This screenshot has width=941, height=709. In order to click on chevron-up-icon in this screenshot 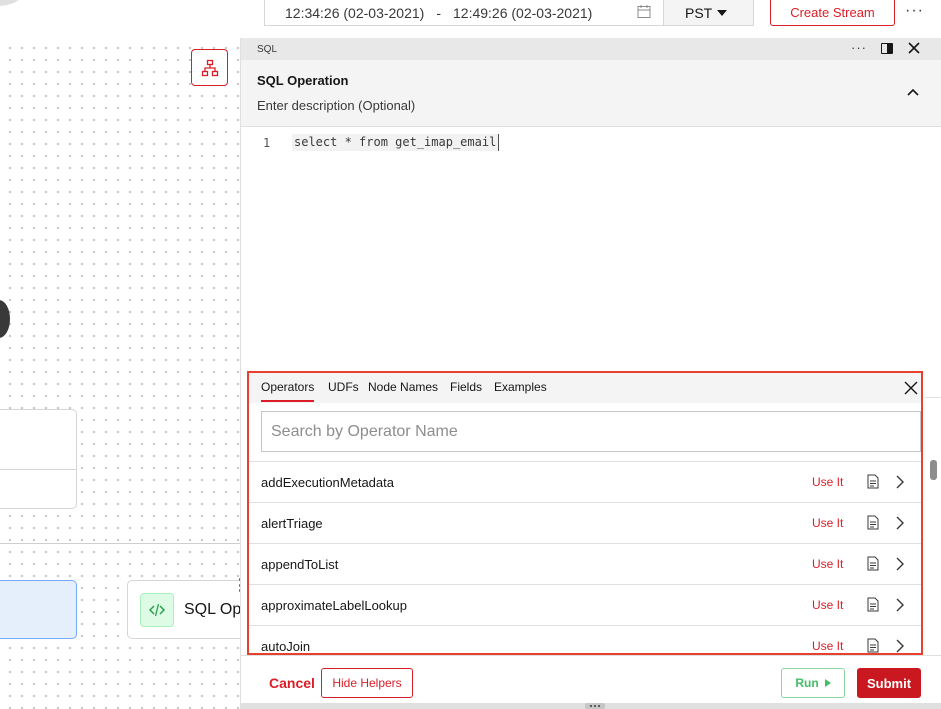, I will do `click(913, 92)`.